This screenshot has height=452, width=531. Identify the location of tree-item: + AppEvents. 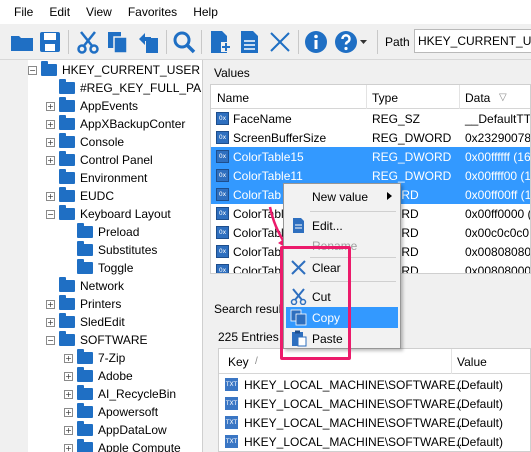
(92, 106).